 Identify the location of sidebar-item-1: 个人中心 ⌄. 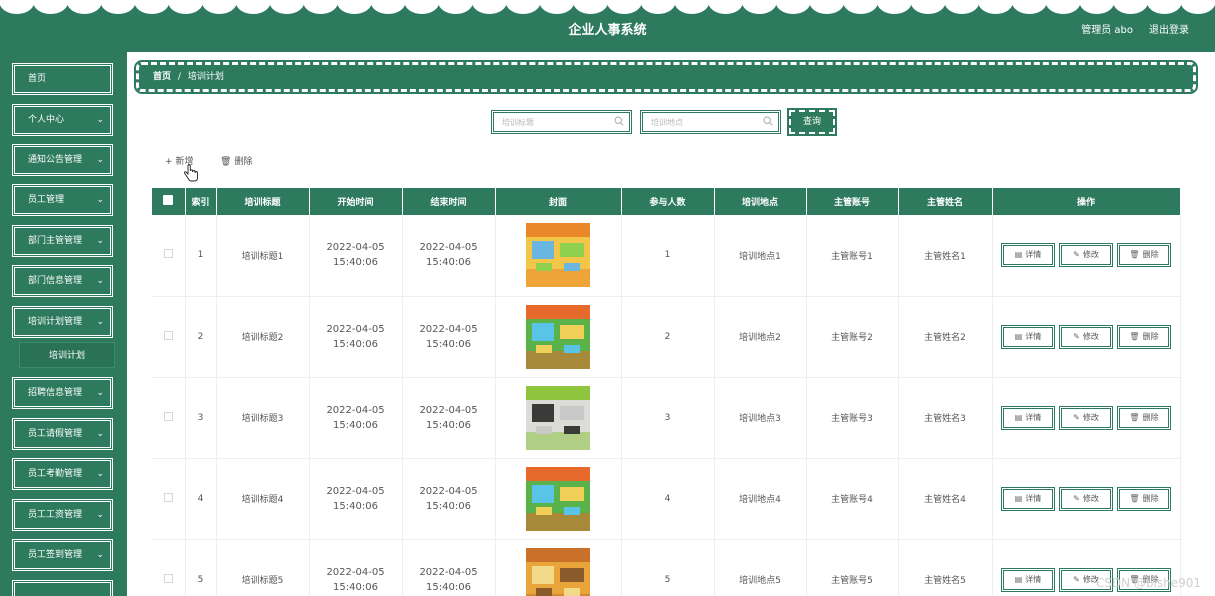
(62, 120).